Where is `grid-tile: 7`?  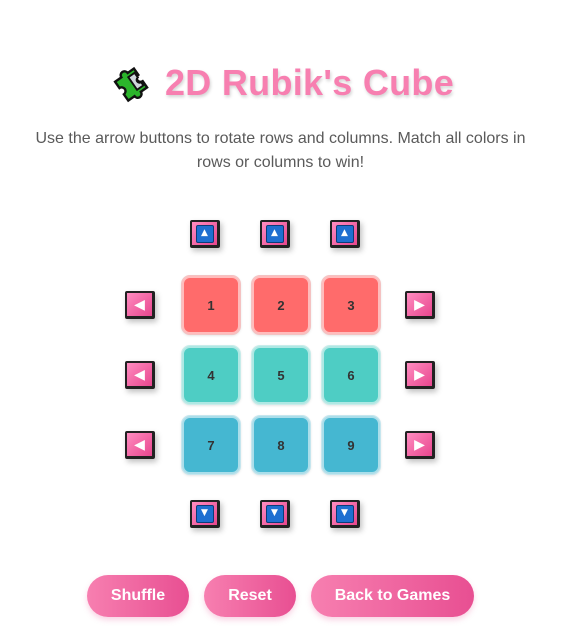 grid-tile: 7 is located at coordinates (211, 445).